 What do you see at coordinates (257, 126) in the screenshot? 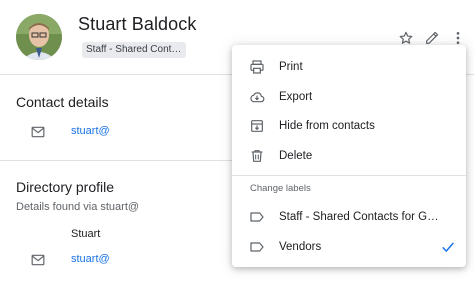
I see `archive-icon` at bounding box center [257, 126].